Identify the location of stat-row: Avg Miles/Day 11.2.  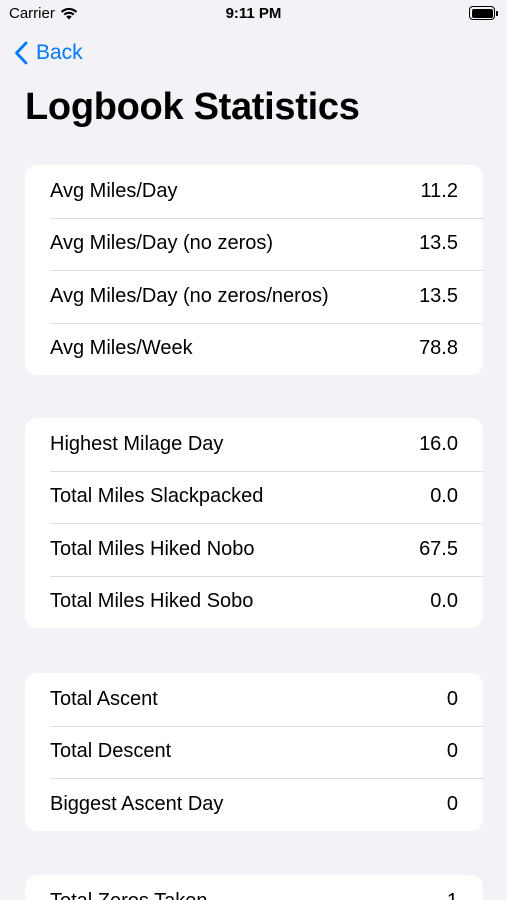
(254, 191).